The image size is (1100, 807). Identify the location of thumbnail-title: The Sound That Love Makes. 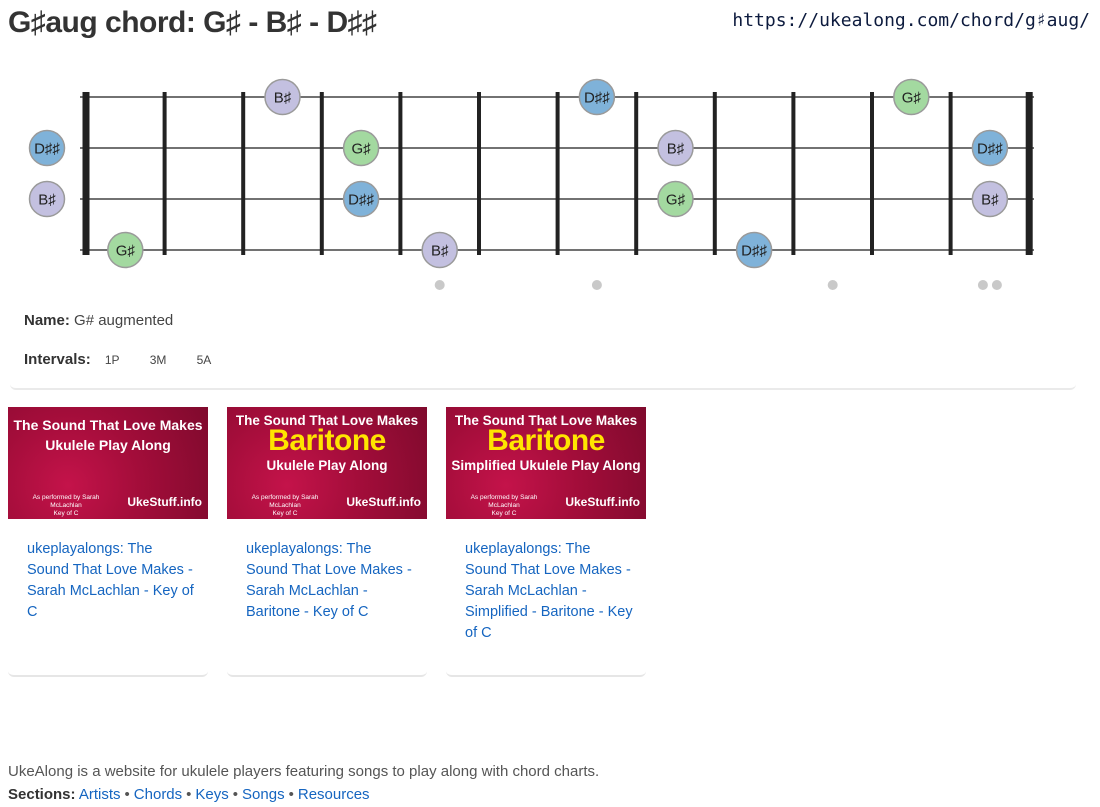
(108, 425).